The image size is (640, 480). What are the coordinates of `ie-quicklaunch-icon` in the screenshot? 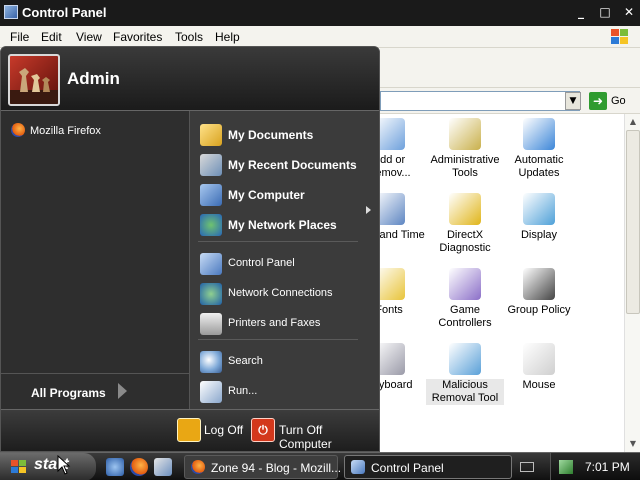 It's located at (115, 467).